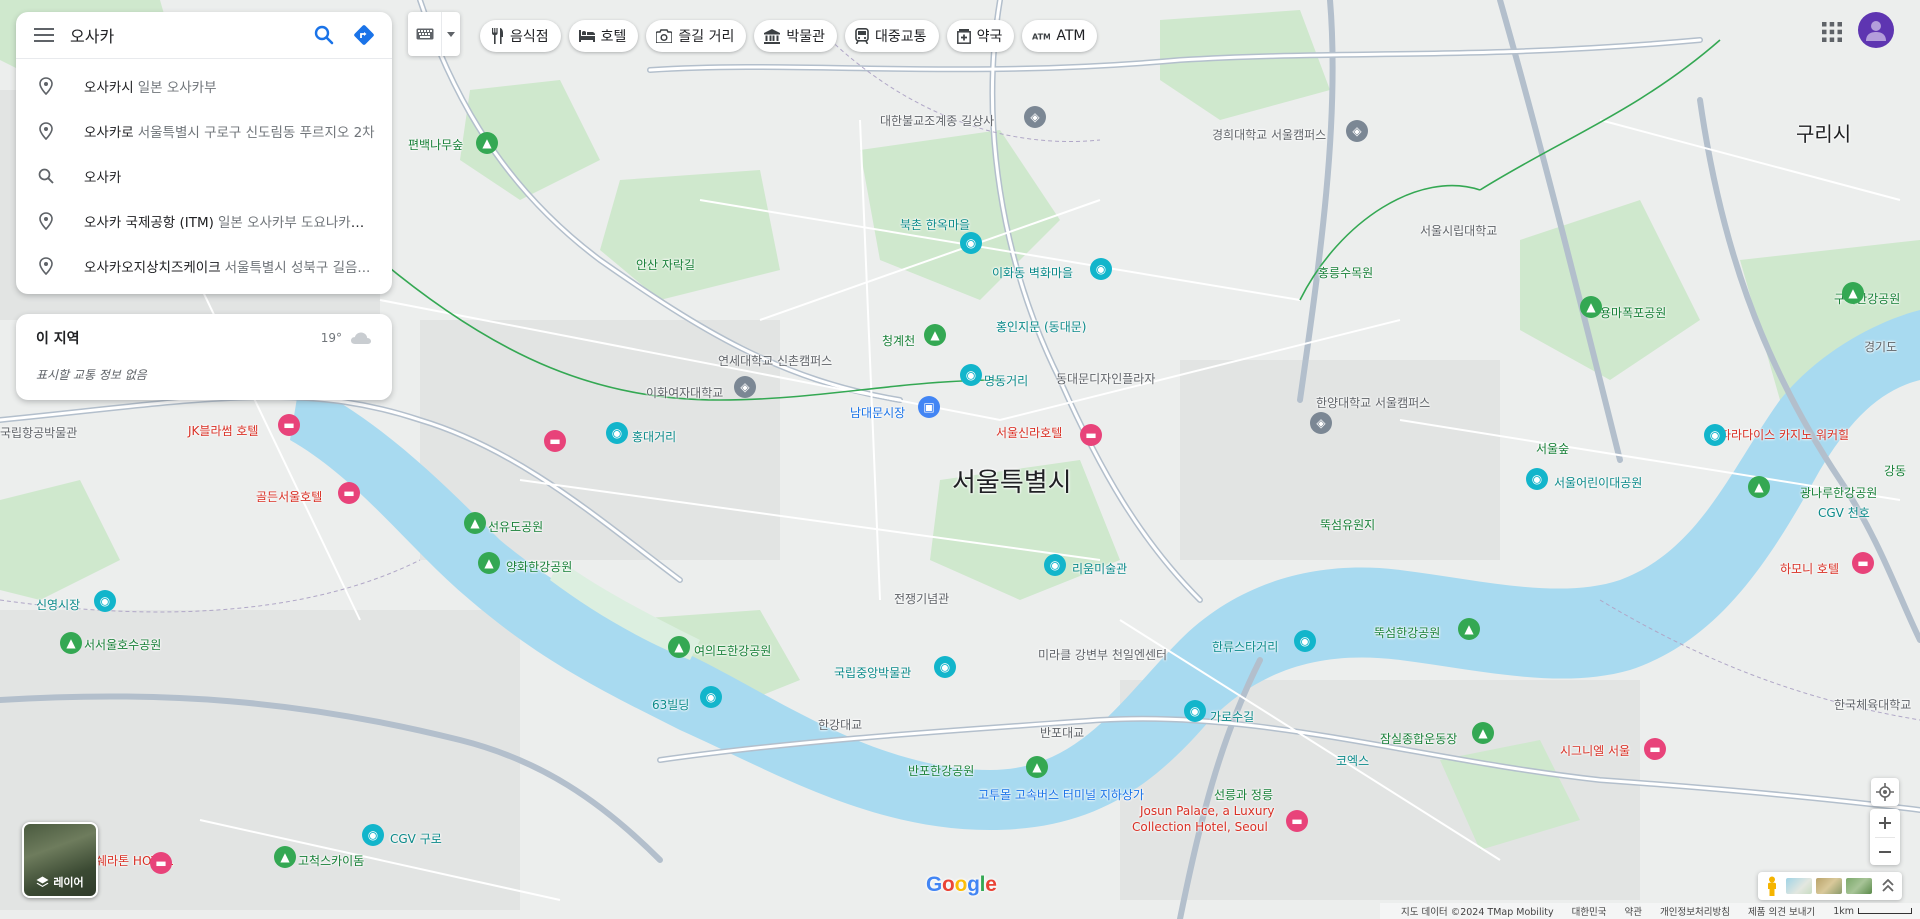 The height and width of the screenshot is (919, 1920). I want to click on map-label: 코엑스, so click(1352, 760).